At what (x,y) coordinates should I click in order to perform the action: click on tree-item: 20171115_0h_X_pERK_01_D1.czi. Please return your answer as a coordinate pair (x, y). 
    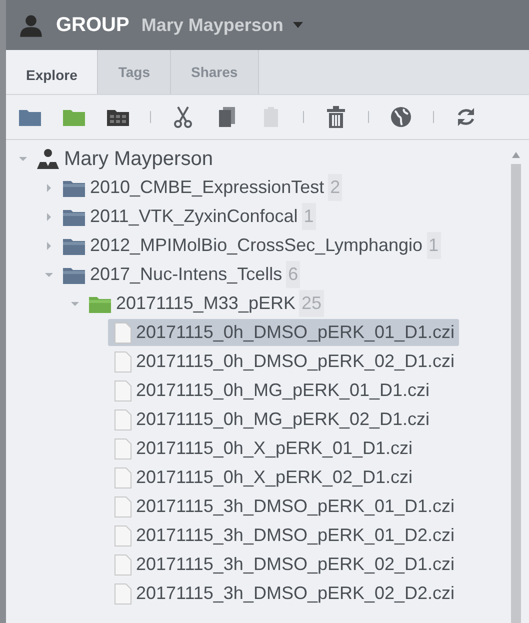
    Looking at the image, I should click on (262, 448).